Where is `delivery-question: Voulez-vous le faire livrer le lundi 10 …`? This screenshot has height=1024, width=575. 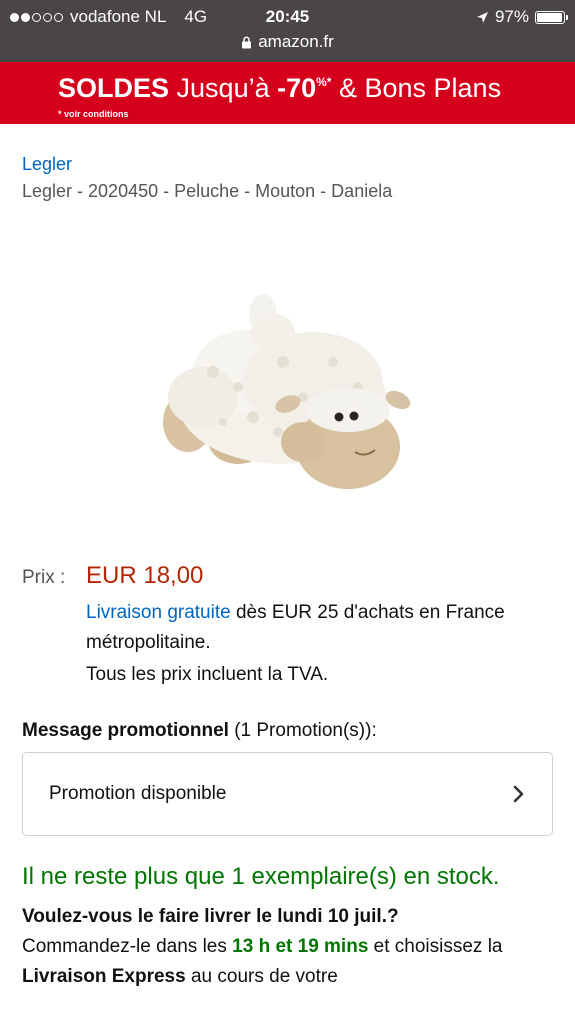 delivery-question: Voulez-vous le faire livrer le lundi 10 … is located at coordinates (210, 916).